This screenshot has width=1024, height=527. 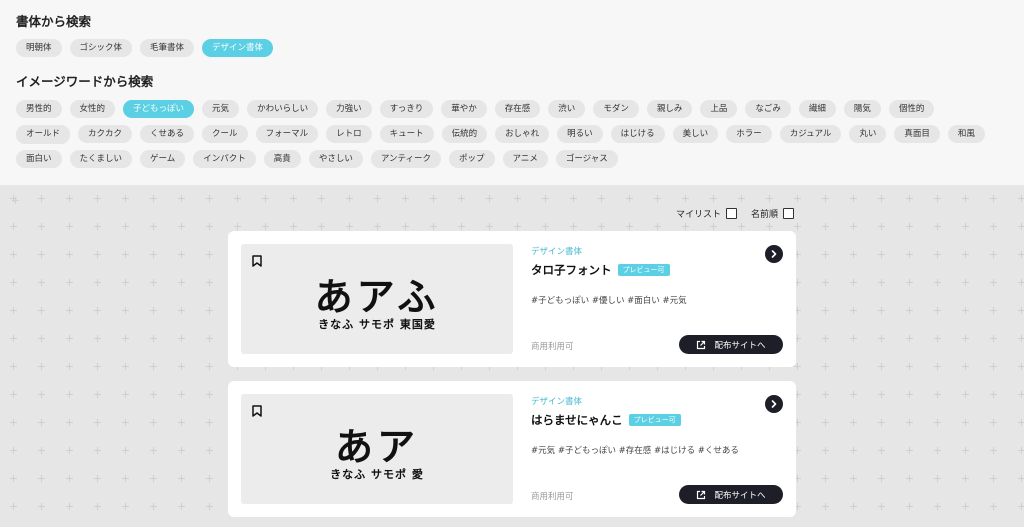 What do you see at coordinates (657, 270) in the screenshot?
I see `font-name-row: タロ子フォント プレビュー可` at bounding box center [657, 270].